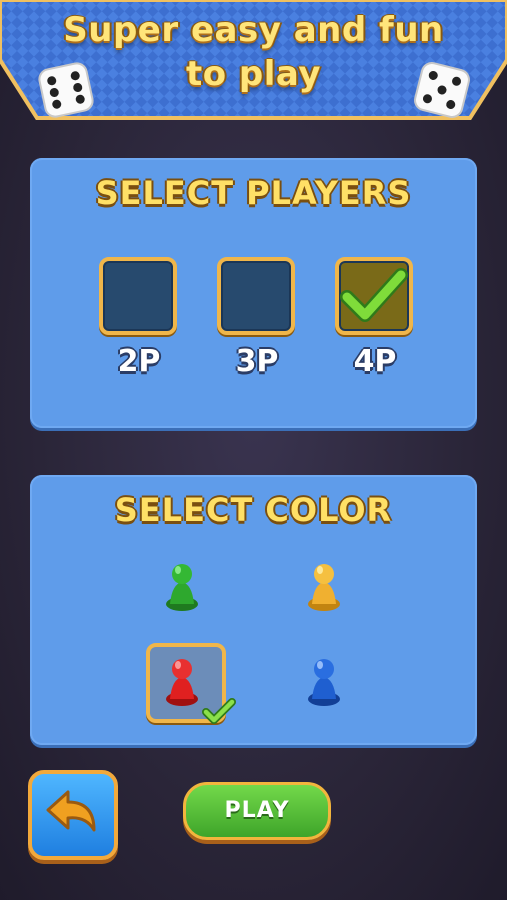  Describe the element at coordinates (324, 586) in the screenshot. I see `pawn-yellow` at that location.